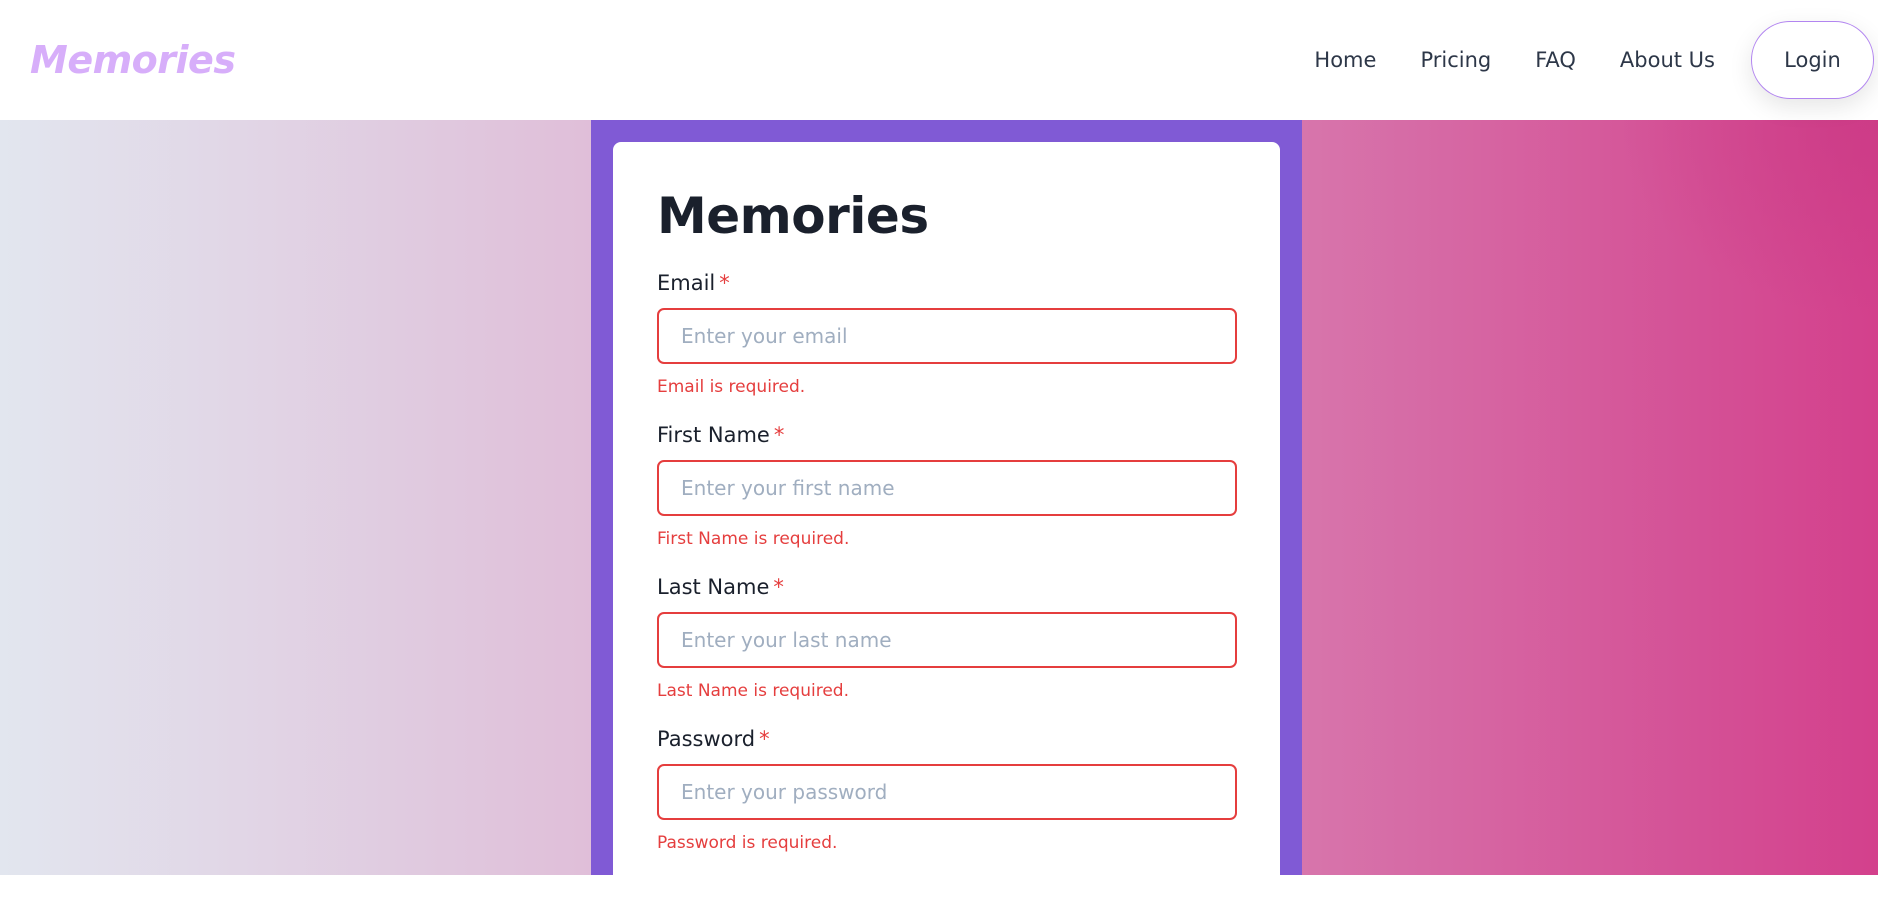  I want to click on password-field-group: Password * Password is required., so click(947, 790).